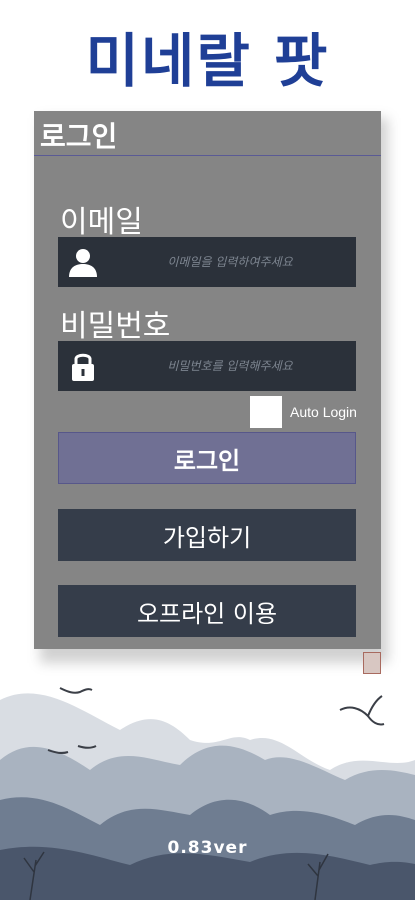 The image size is (415, 900). What do you see at coordinates (207, 848) in the screenshot?
I see `version-label: 0.83ver` at bounding box center [207, 848].